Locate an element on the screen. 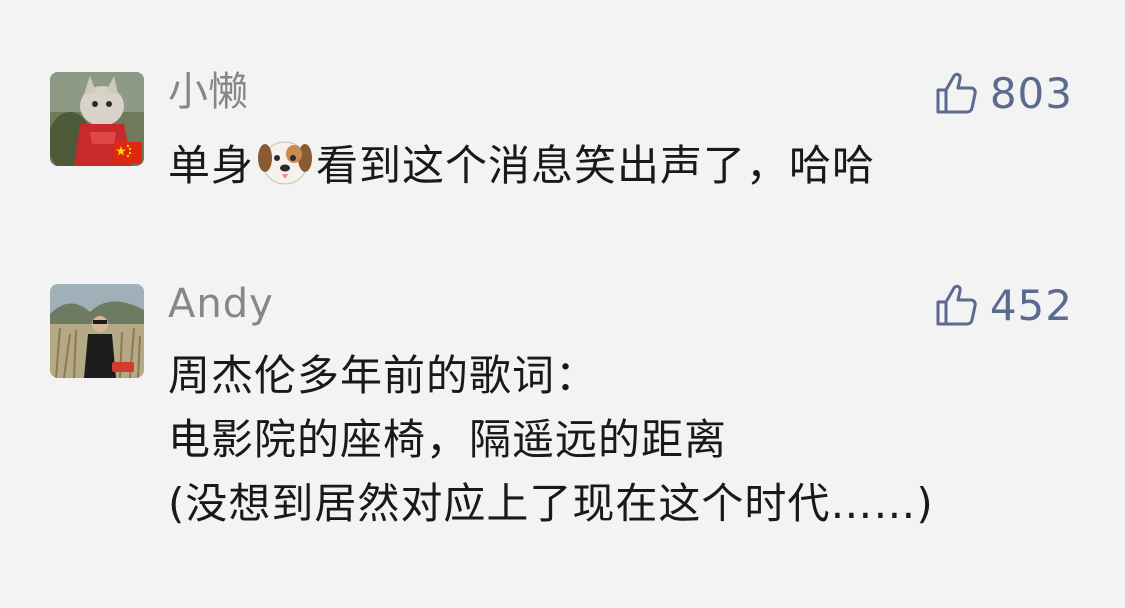 This screenshot has width=1125, height=608. china-flag-icon is located at coordinates (128, 153).